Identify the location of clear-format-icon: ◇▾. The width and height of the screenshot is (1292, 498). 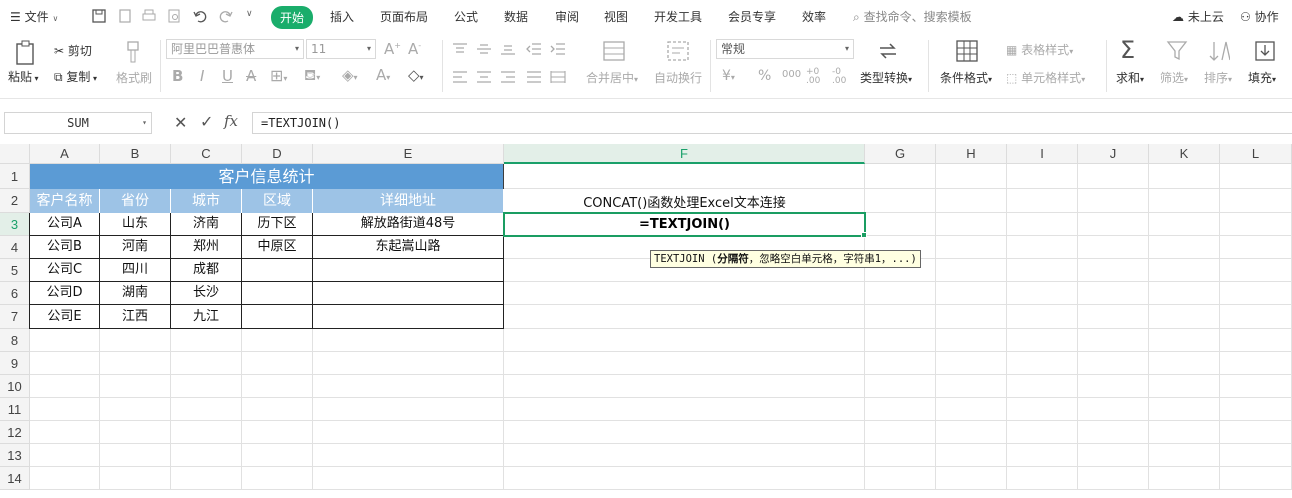
(416, 75).